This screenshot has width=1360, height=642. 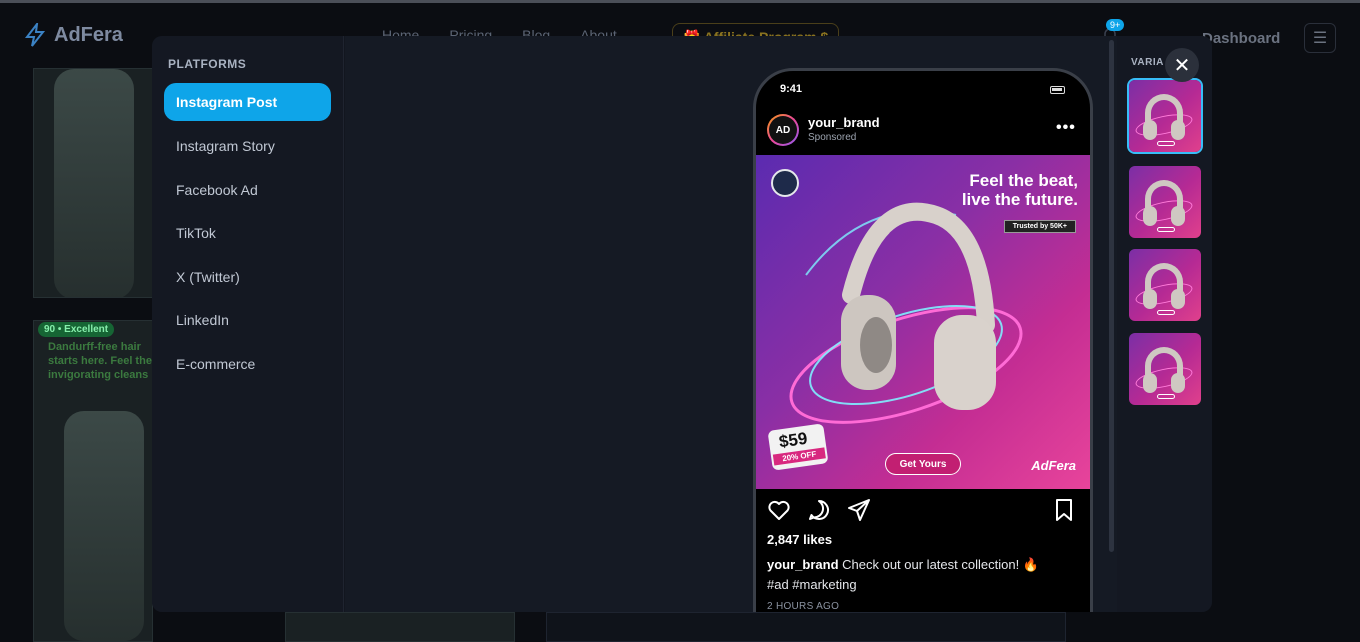 What do you see at coordinates (923, 511) in the screenshot?
I see `post-actions` at bounding box center [923, 511].